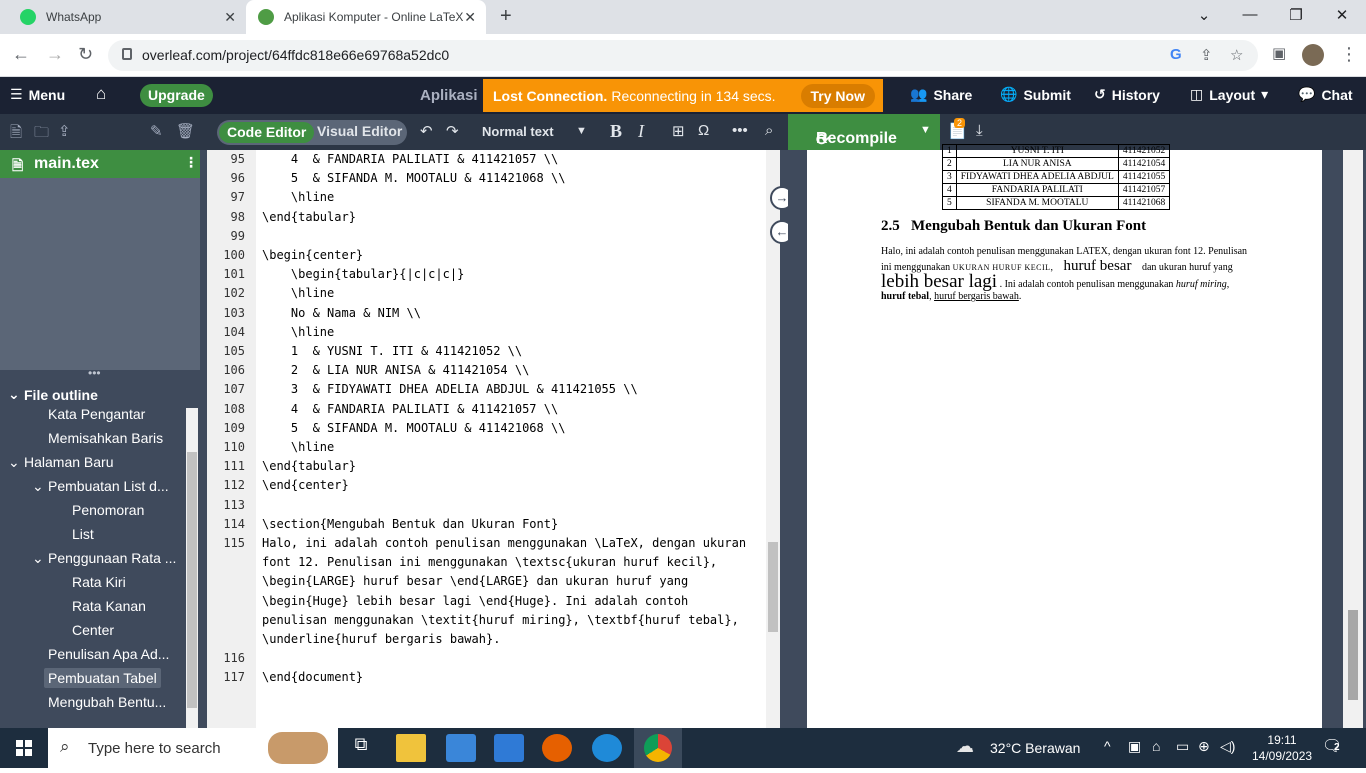  What do you see at coordinates (191, 162) in the screenshot?
I see `file-menu-icon: ⋮` at bounding box center [191, 162].